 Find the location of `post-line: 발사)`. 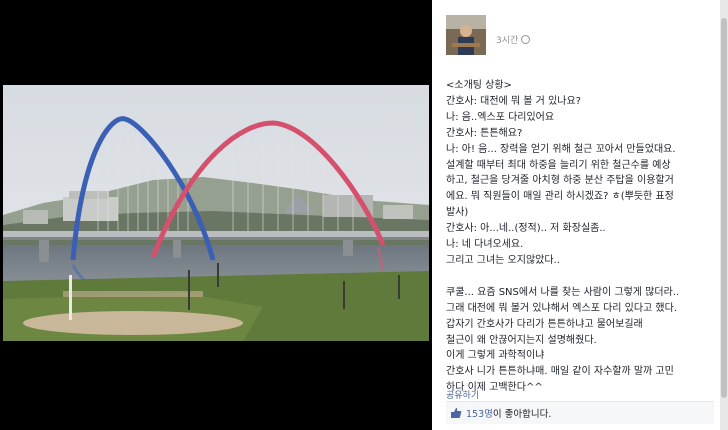

post-line: 발사) is located at coordinates (457, 213).